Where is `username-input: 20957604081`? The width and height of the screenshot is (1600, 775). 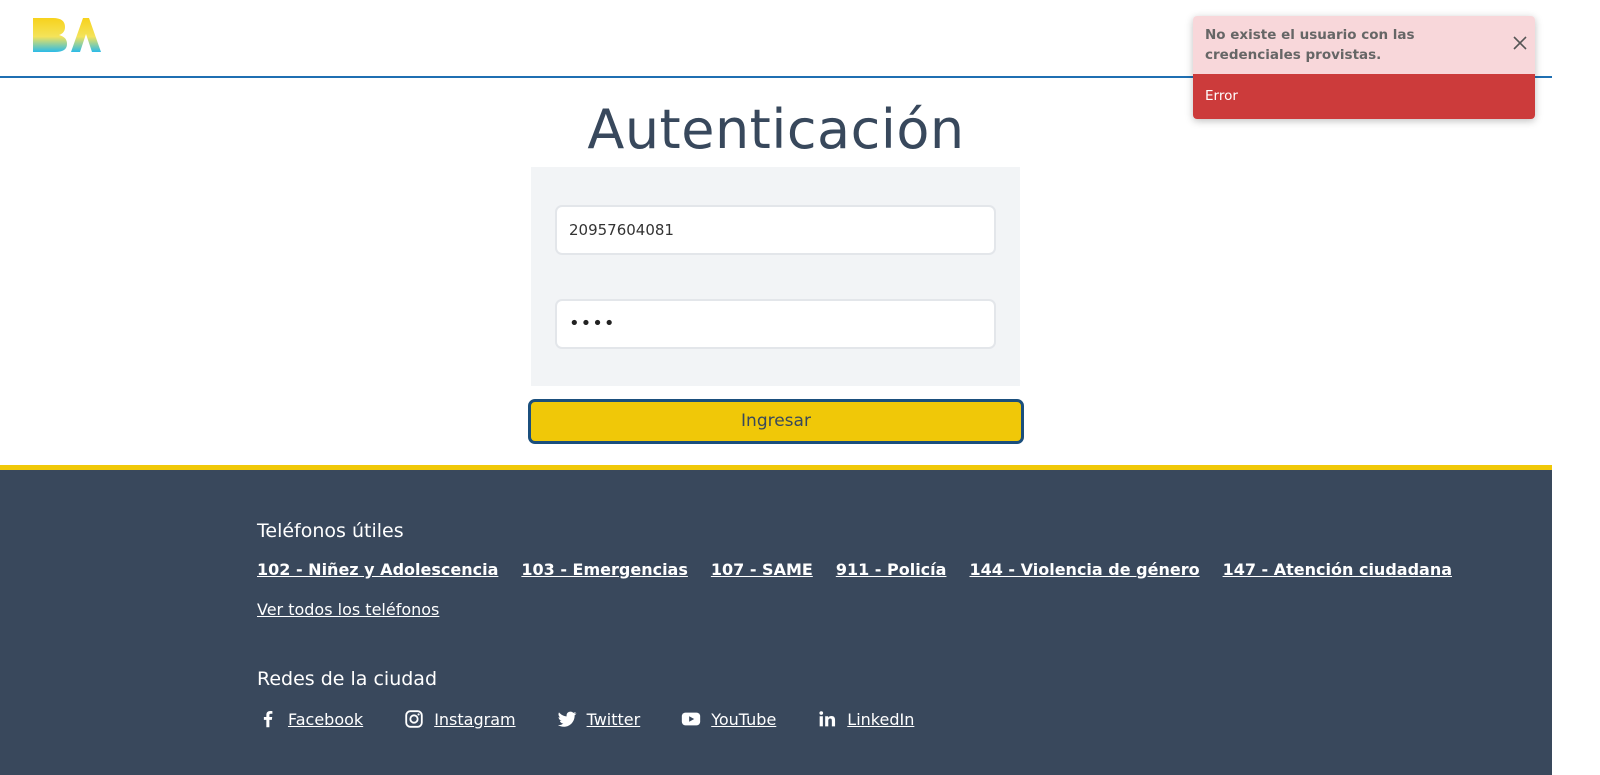 username-input: 20957604081 is located at coordinates (775, 230).